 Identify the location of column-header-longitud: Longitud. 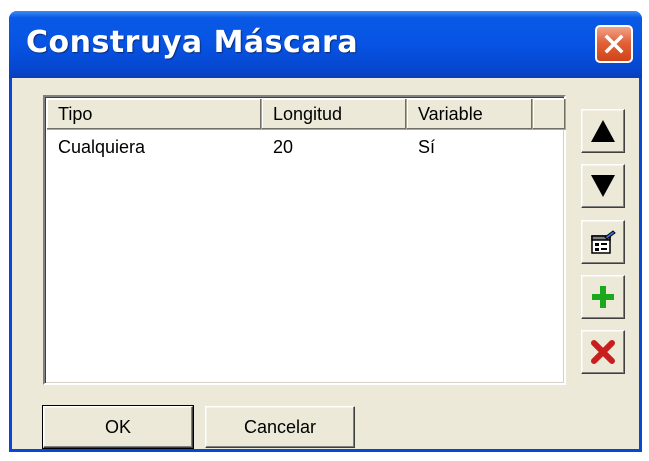
(334, 114).